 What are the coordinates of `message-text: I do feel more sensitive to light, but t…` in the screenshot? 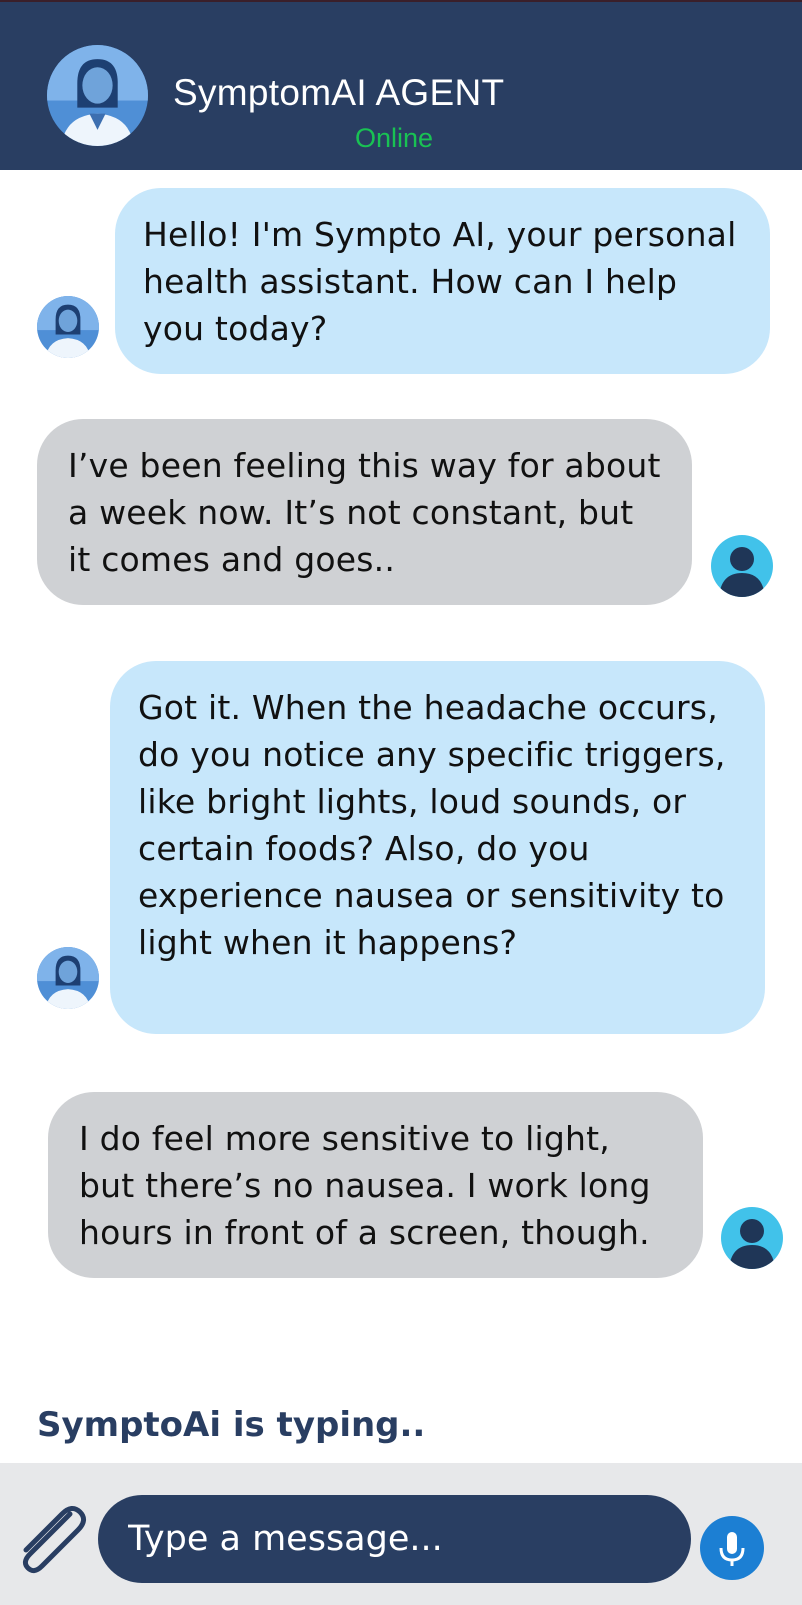 It's located at (365, 1185).